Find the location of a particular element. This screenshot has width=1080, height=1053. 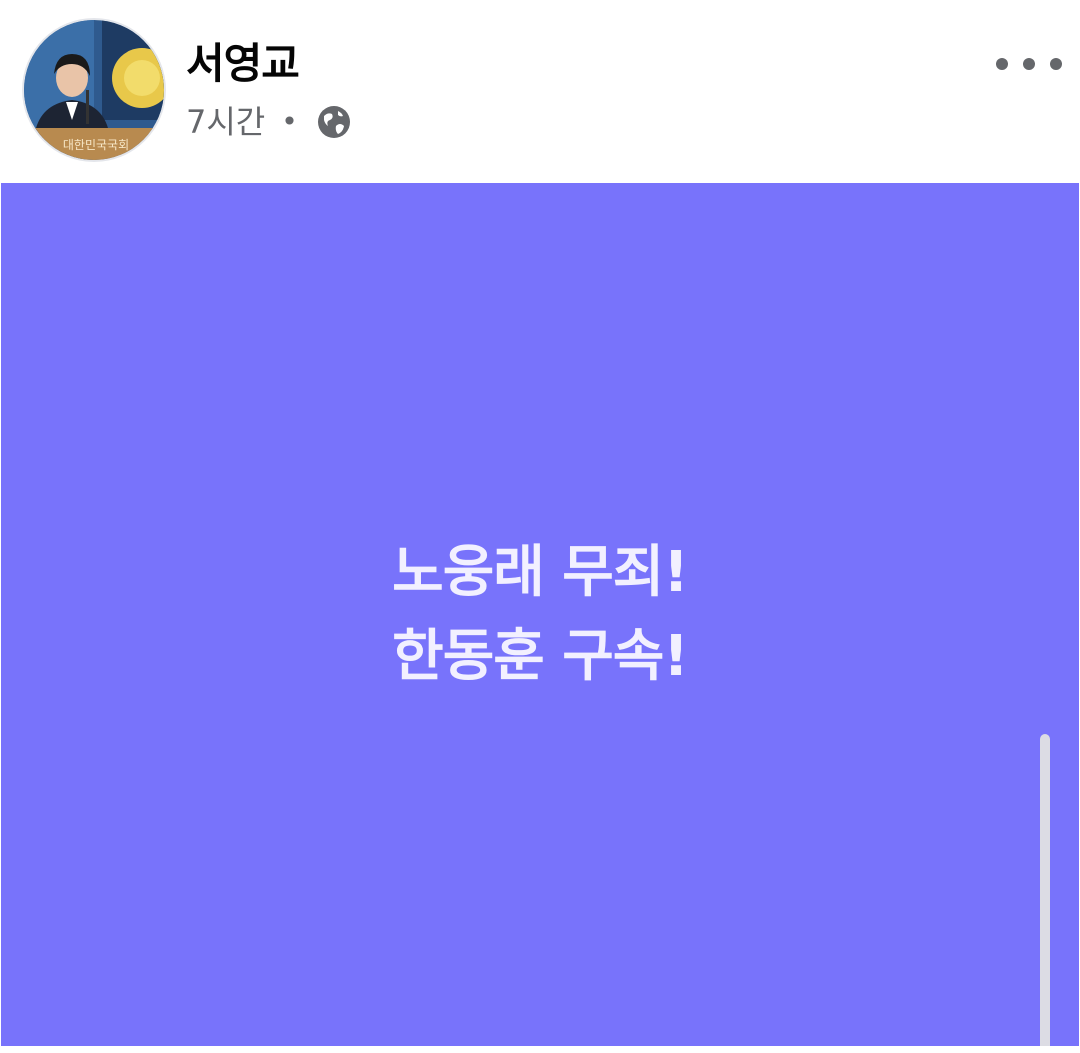

more-options-button is located at coordinates (1029, 64).